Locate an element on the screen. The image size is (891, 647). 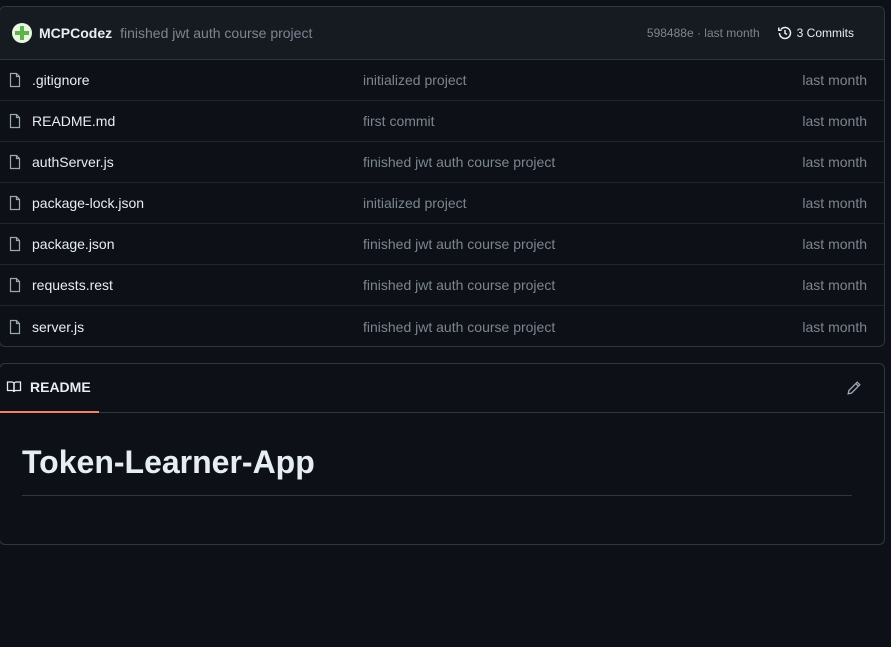
book-icon is located at coordinates (14, 387).